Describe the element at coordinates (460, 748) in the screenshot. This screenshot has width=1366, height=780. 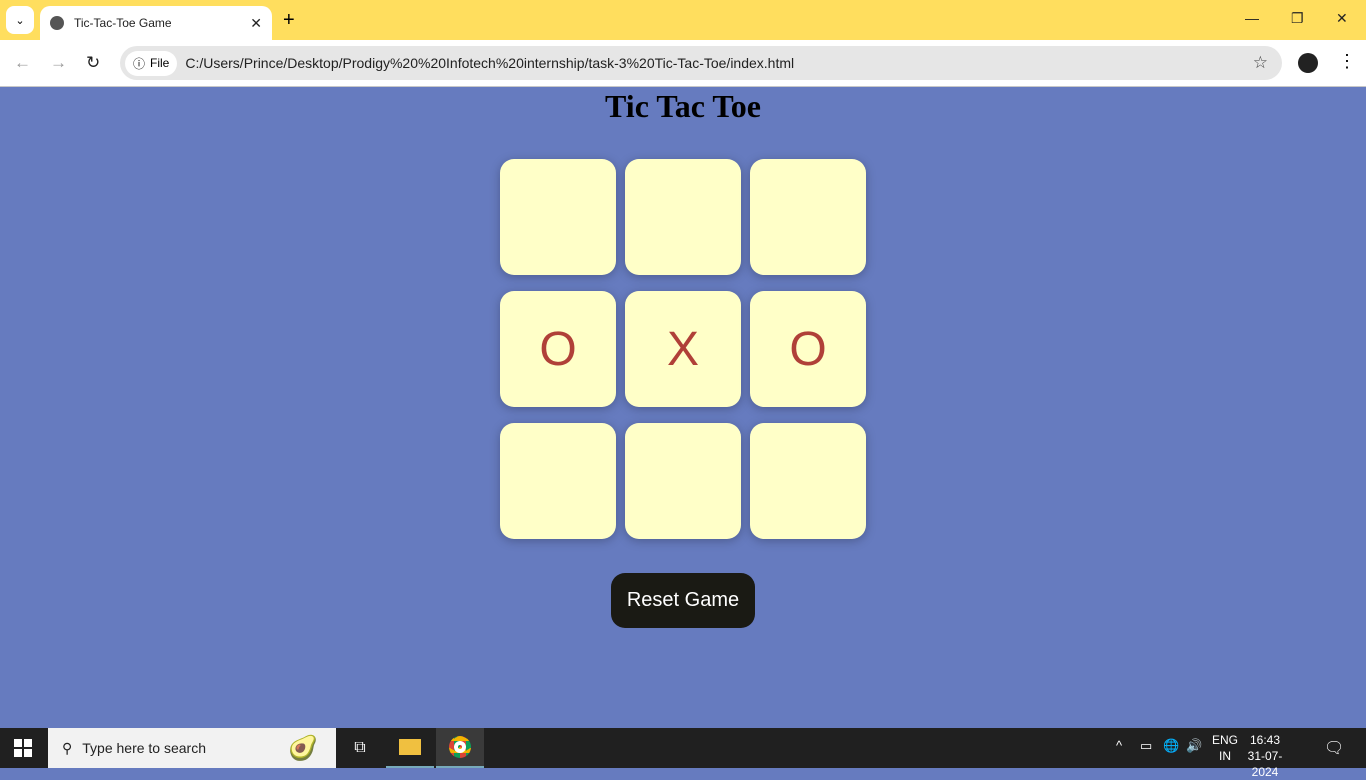
I see `chrome-icon` at that location.